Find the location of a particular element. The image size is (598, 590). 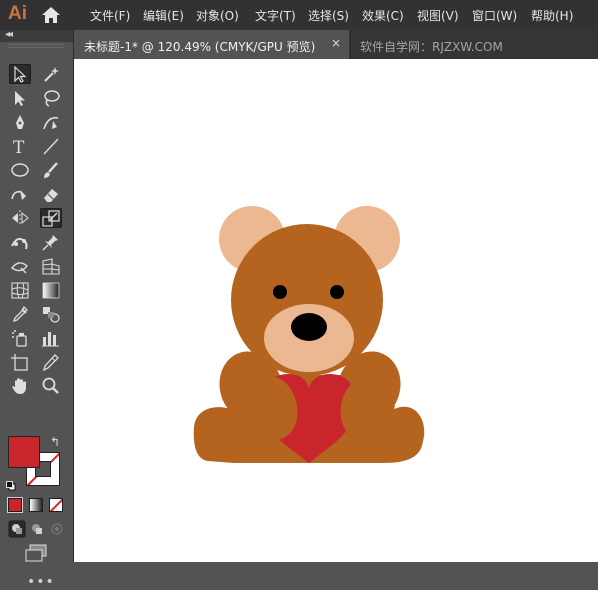

selection-icon is located at coordinates (20, 74).